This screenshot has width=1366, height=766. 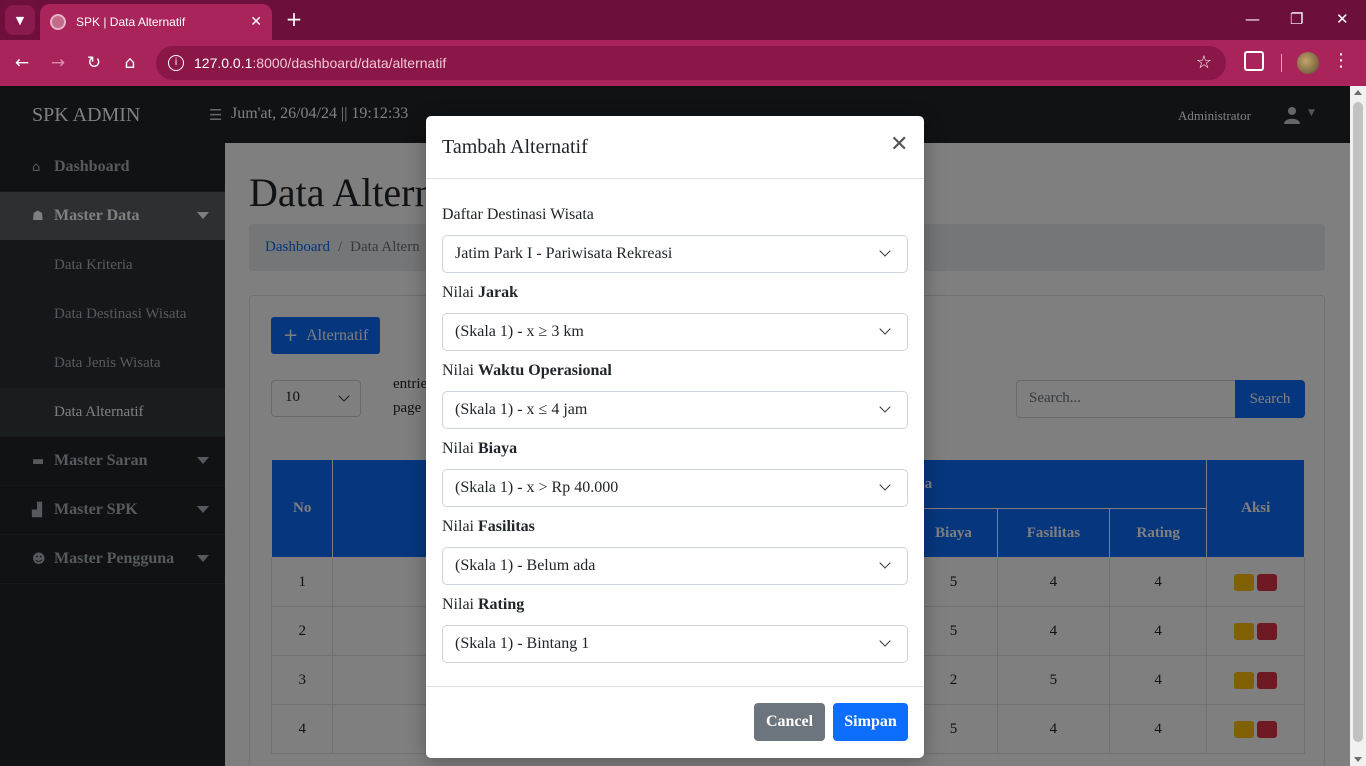 I want to click on fasilitas-select: (Skala 1) - Belum ada, so click(x=675, y=566).